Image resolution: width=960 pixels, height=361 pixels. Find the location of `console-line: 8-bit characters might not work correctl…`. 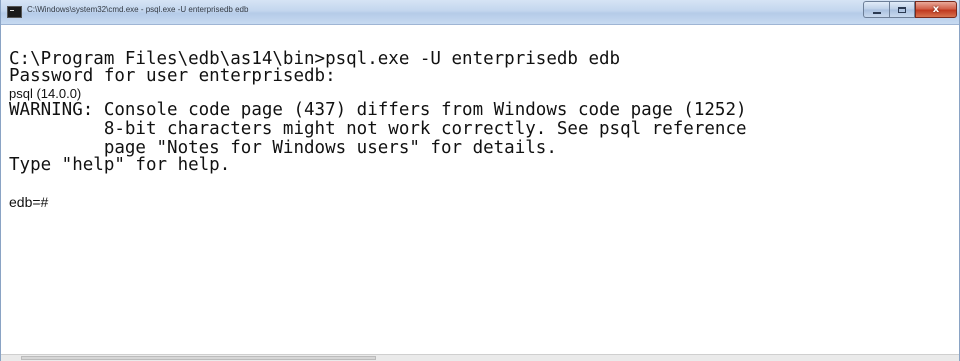

console-line: 8-bit characters might not work correctl… is located at coordinates (378, 129).